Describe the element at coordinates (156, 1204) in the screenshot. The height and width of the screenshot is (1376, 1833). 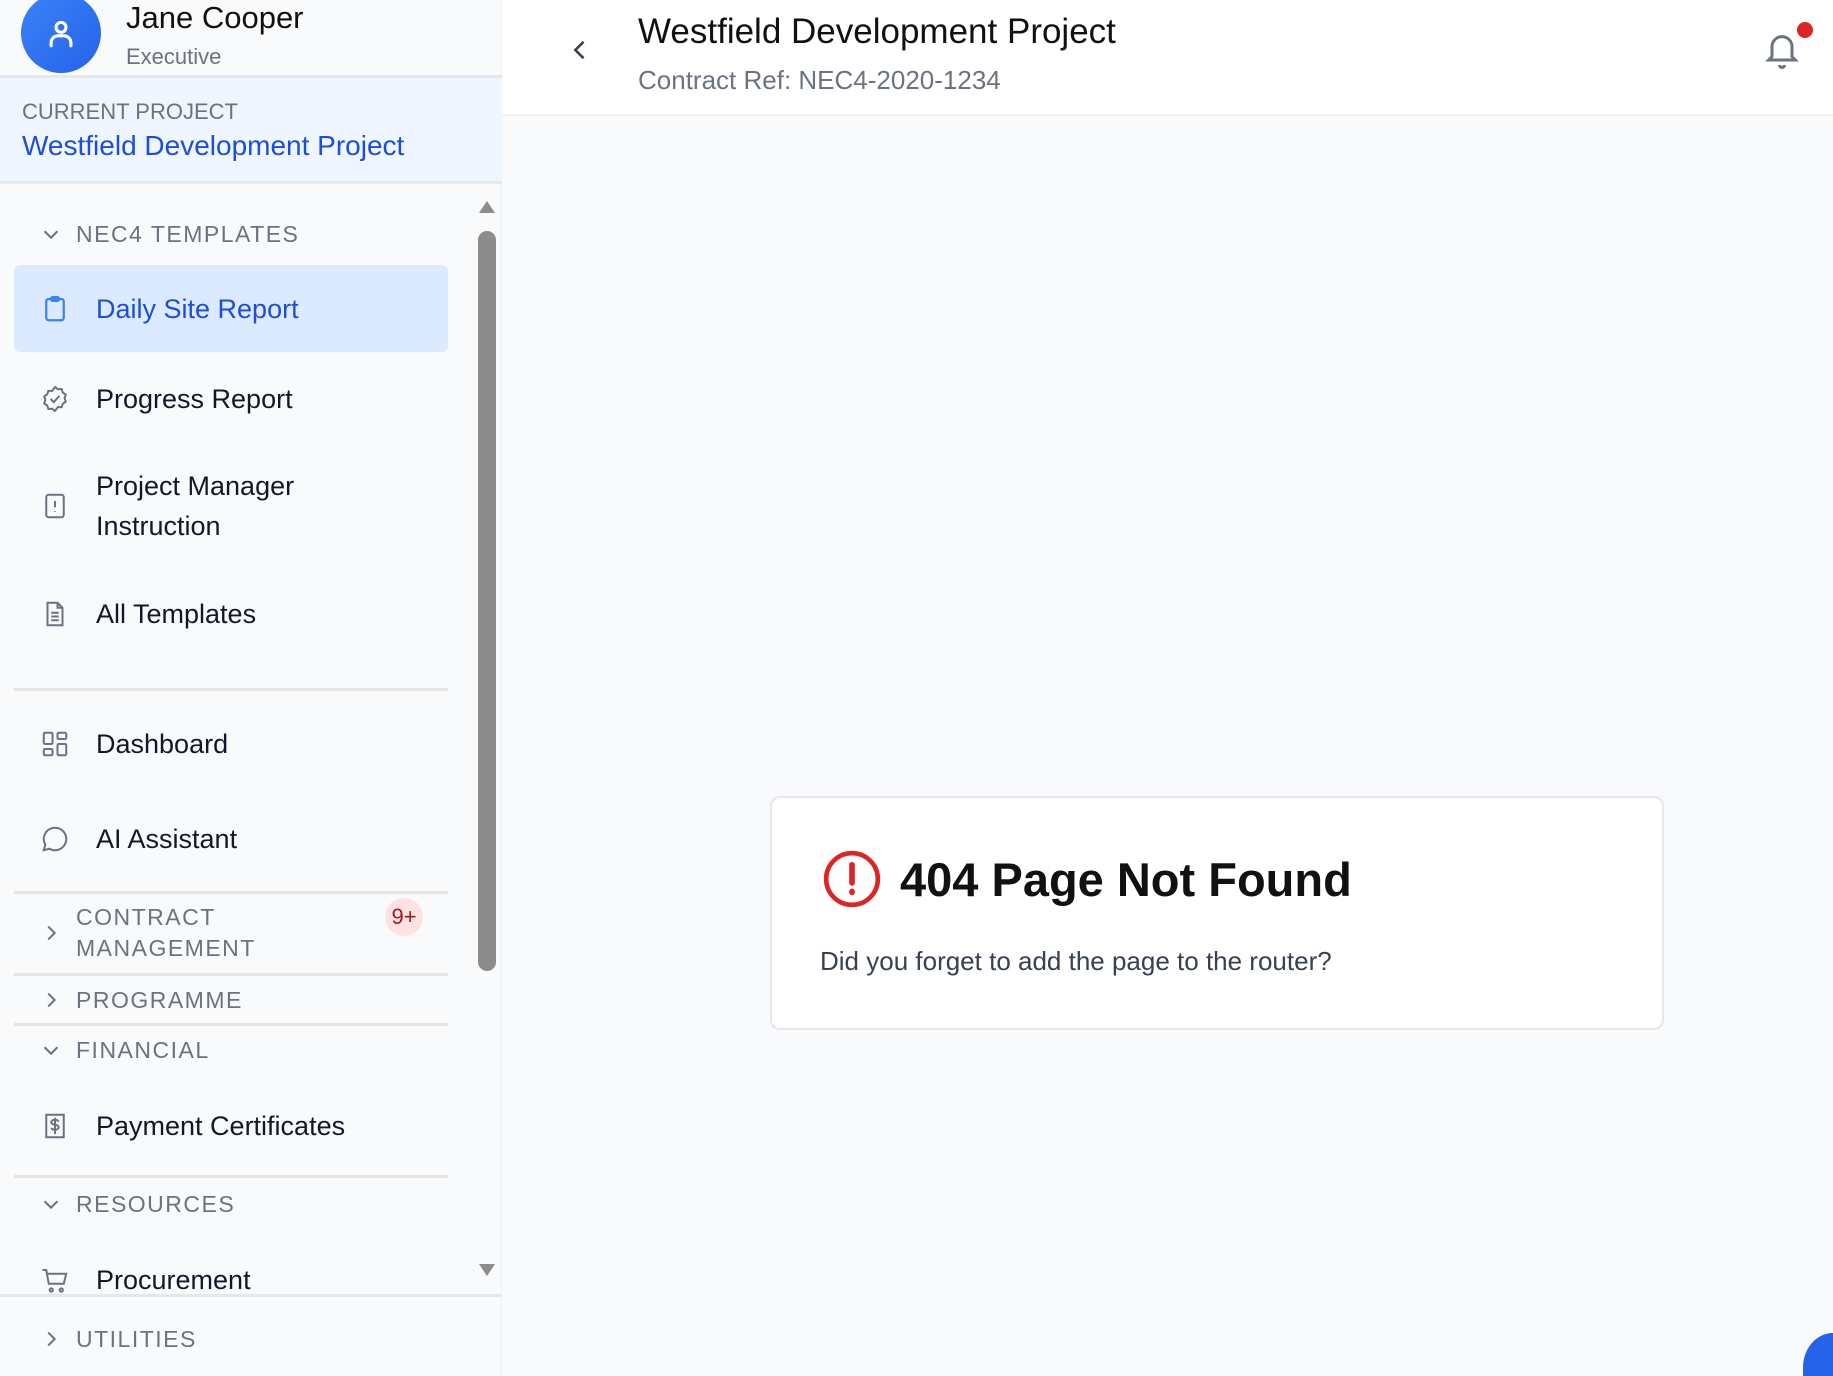
I see `section-label: RESOURCES` at that location.